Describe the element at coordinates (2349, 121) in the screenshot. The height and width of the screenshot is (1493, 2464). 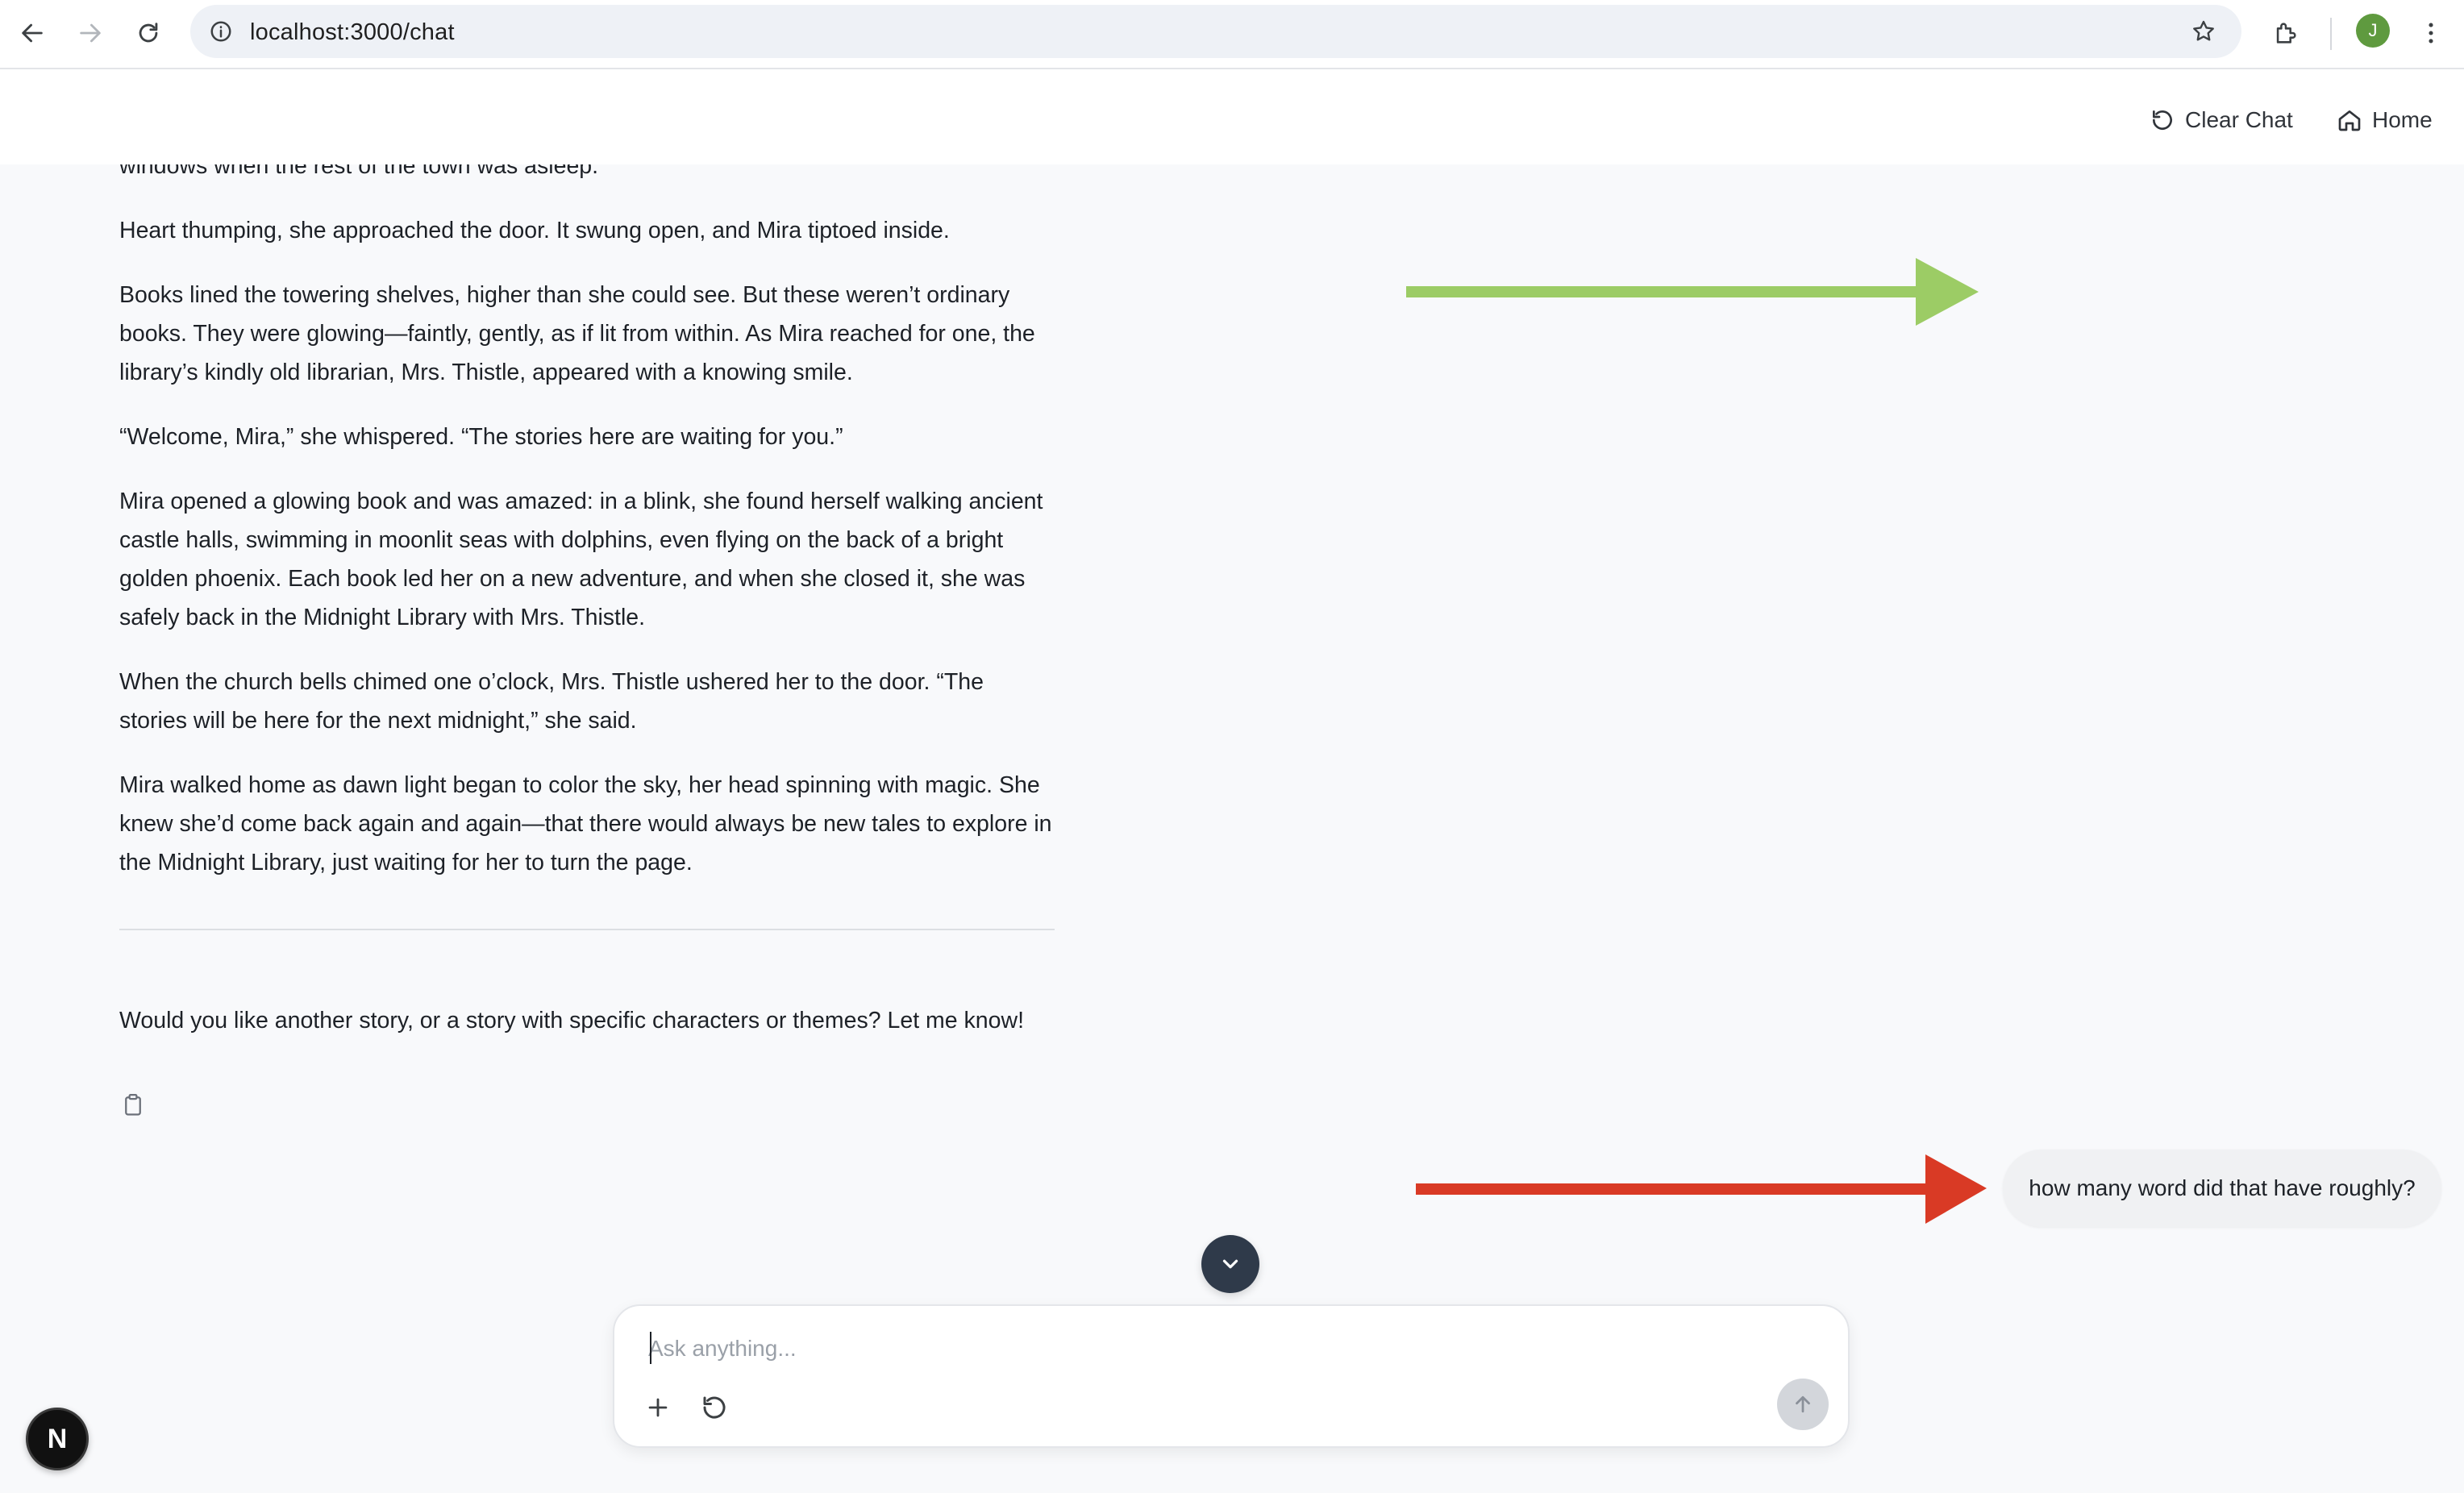
I see `home-icon` at that location.